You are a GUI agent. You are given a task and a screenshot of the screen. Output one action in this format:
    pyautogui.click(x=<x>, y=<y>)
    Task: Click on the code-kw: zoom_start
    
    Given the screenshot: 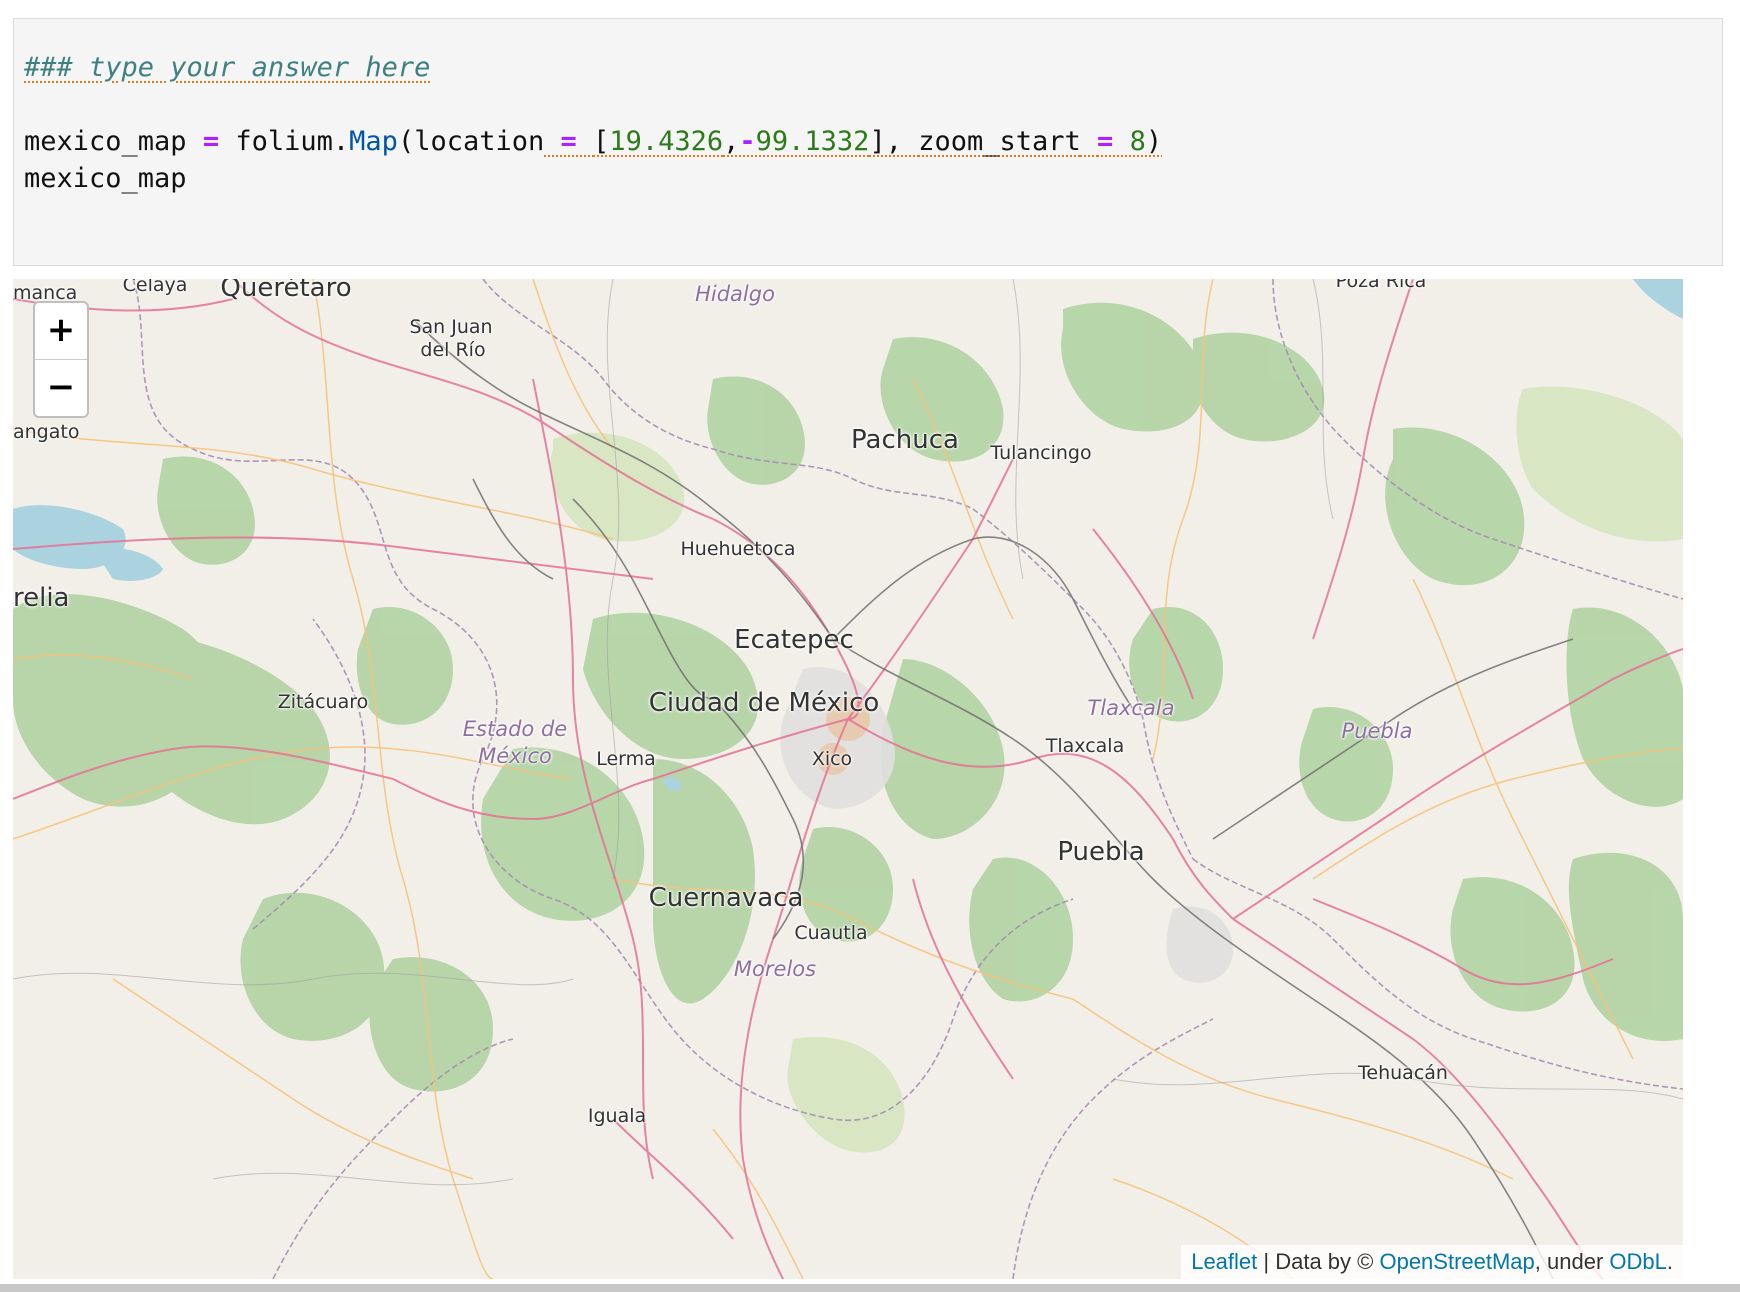 What is the action you would take?
    pyautogui.click(x=999, y=141)
    